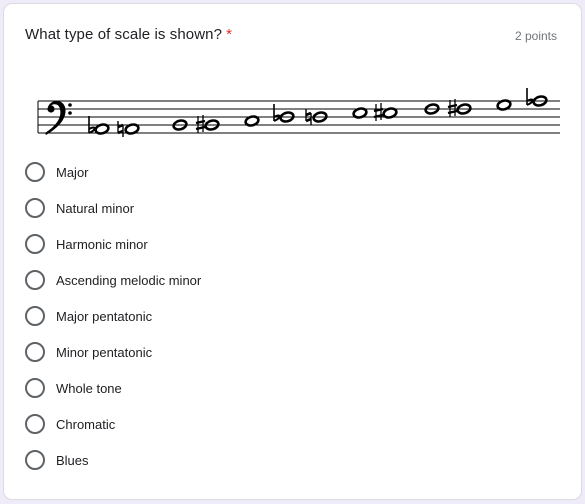 This screenshot has width=585, height=504. What do you see at coordinates (58, 117) in the screenshot?
I see `bass-clef-icon` at bounding box center [58, 117].